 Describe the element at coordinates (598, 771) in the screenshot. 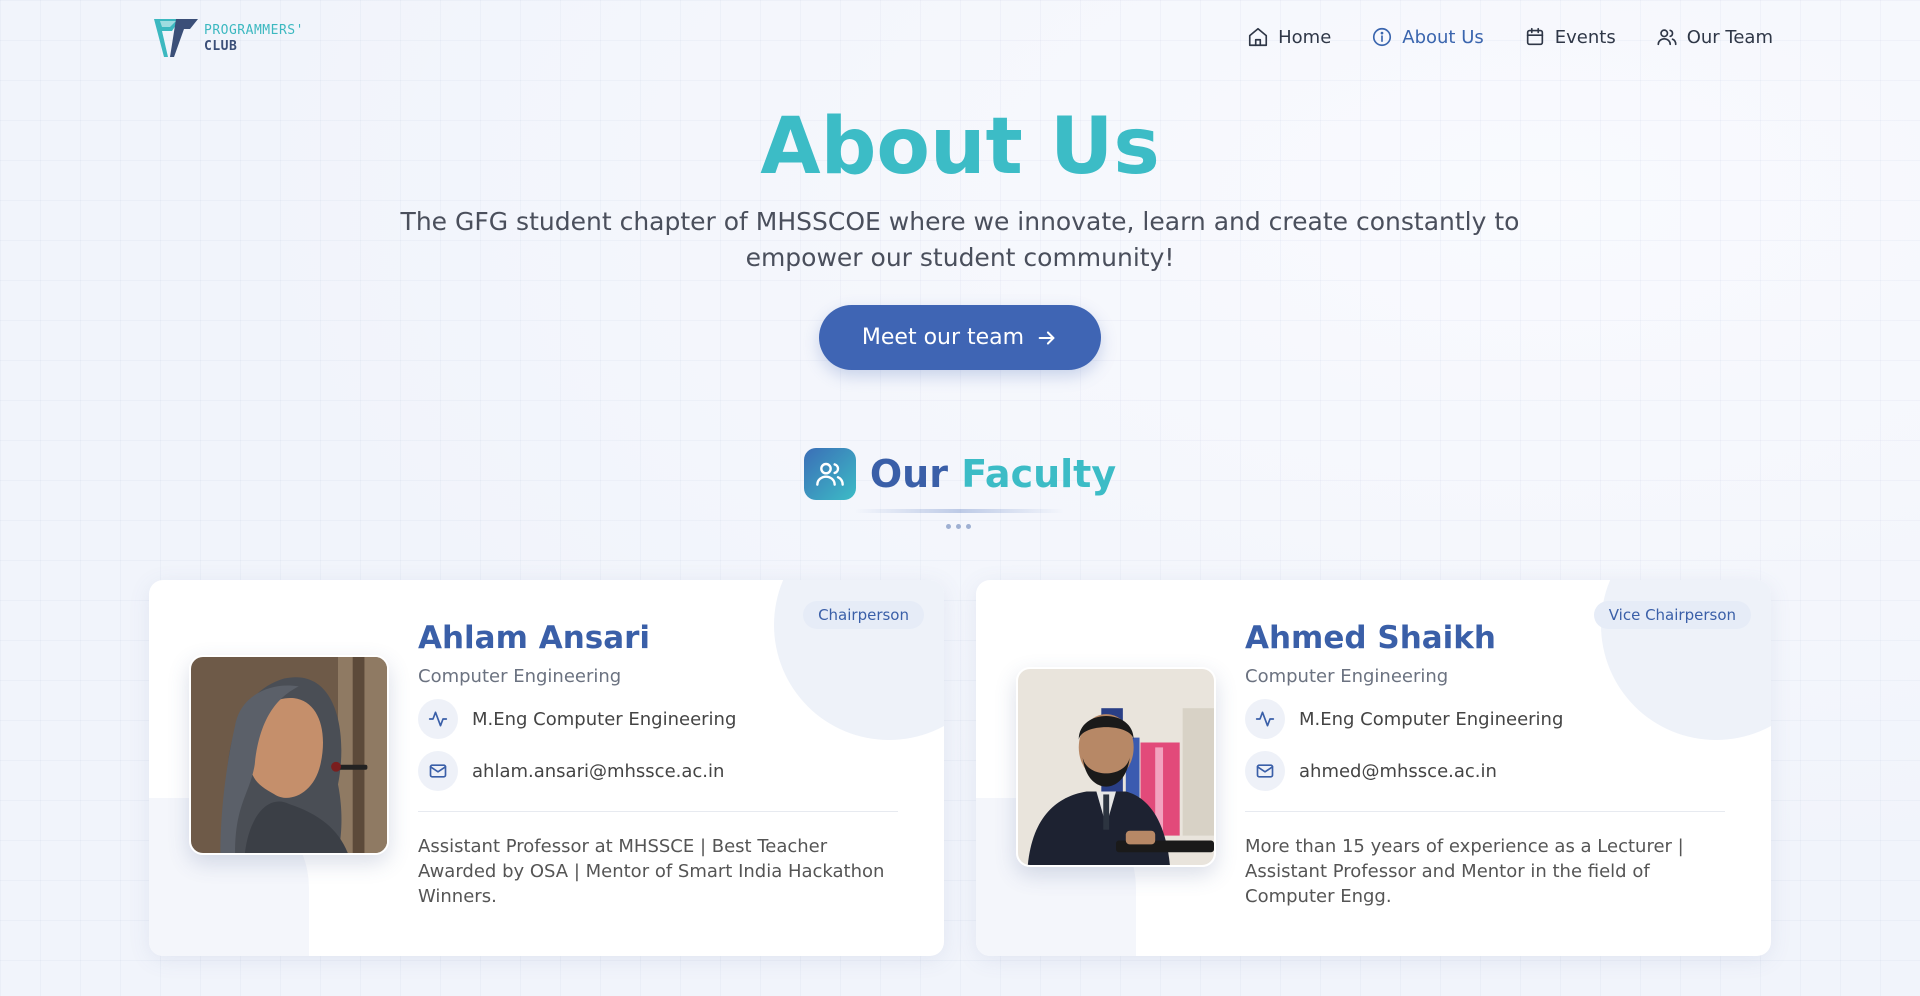

I see `faculty-email-link: ahlam.ansari@mhssce.ac.in` at that location.